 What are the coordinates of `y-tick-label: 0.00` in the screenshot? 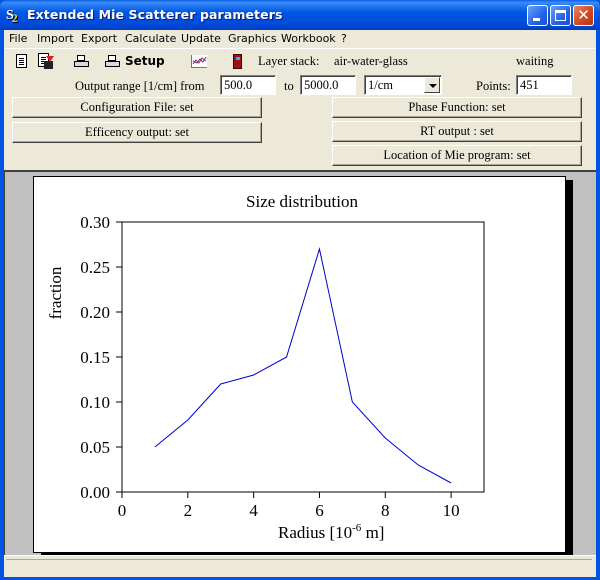 It's located at (95, 492).